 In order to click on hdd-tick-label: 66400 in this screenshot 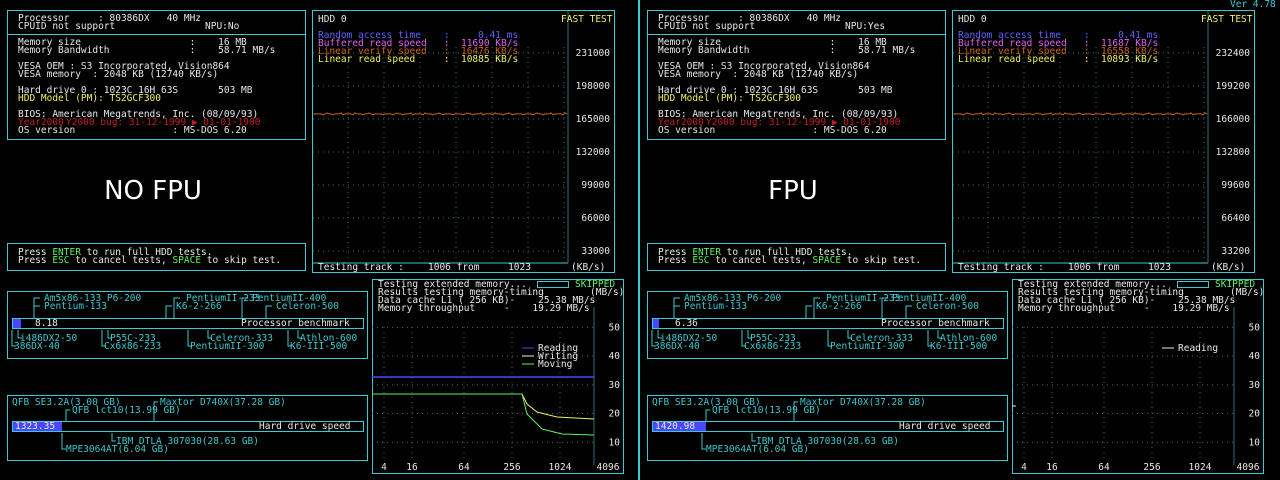, I will do `click(1235, 218)`.